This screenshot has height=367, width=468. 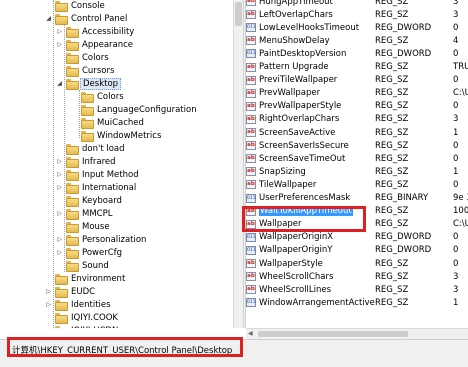 I want to click on tree-item: Console, so click(x=76, y=6).